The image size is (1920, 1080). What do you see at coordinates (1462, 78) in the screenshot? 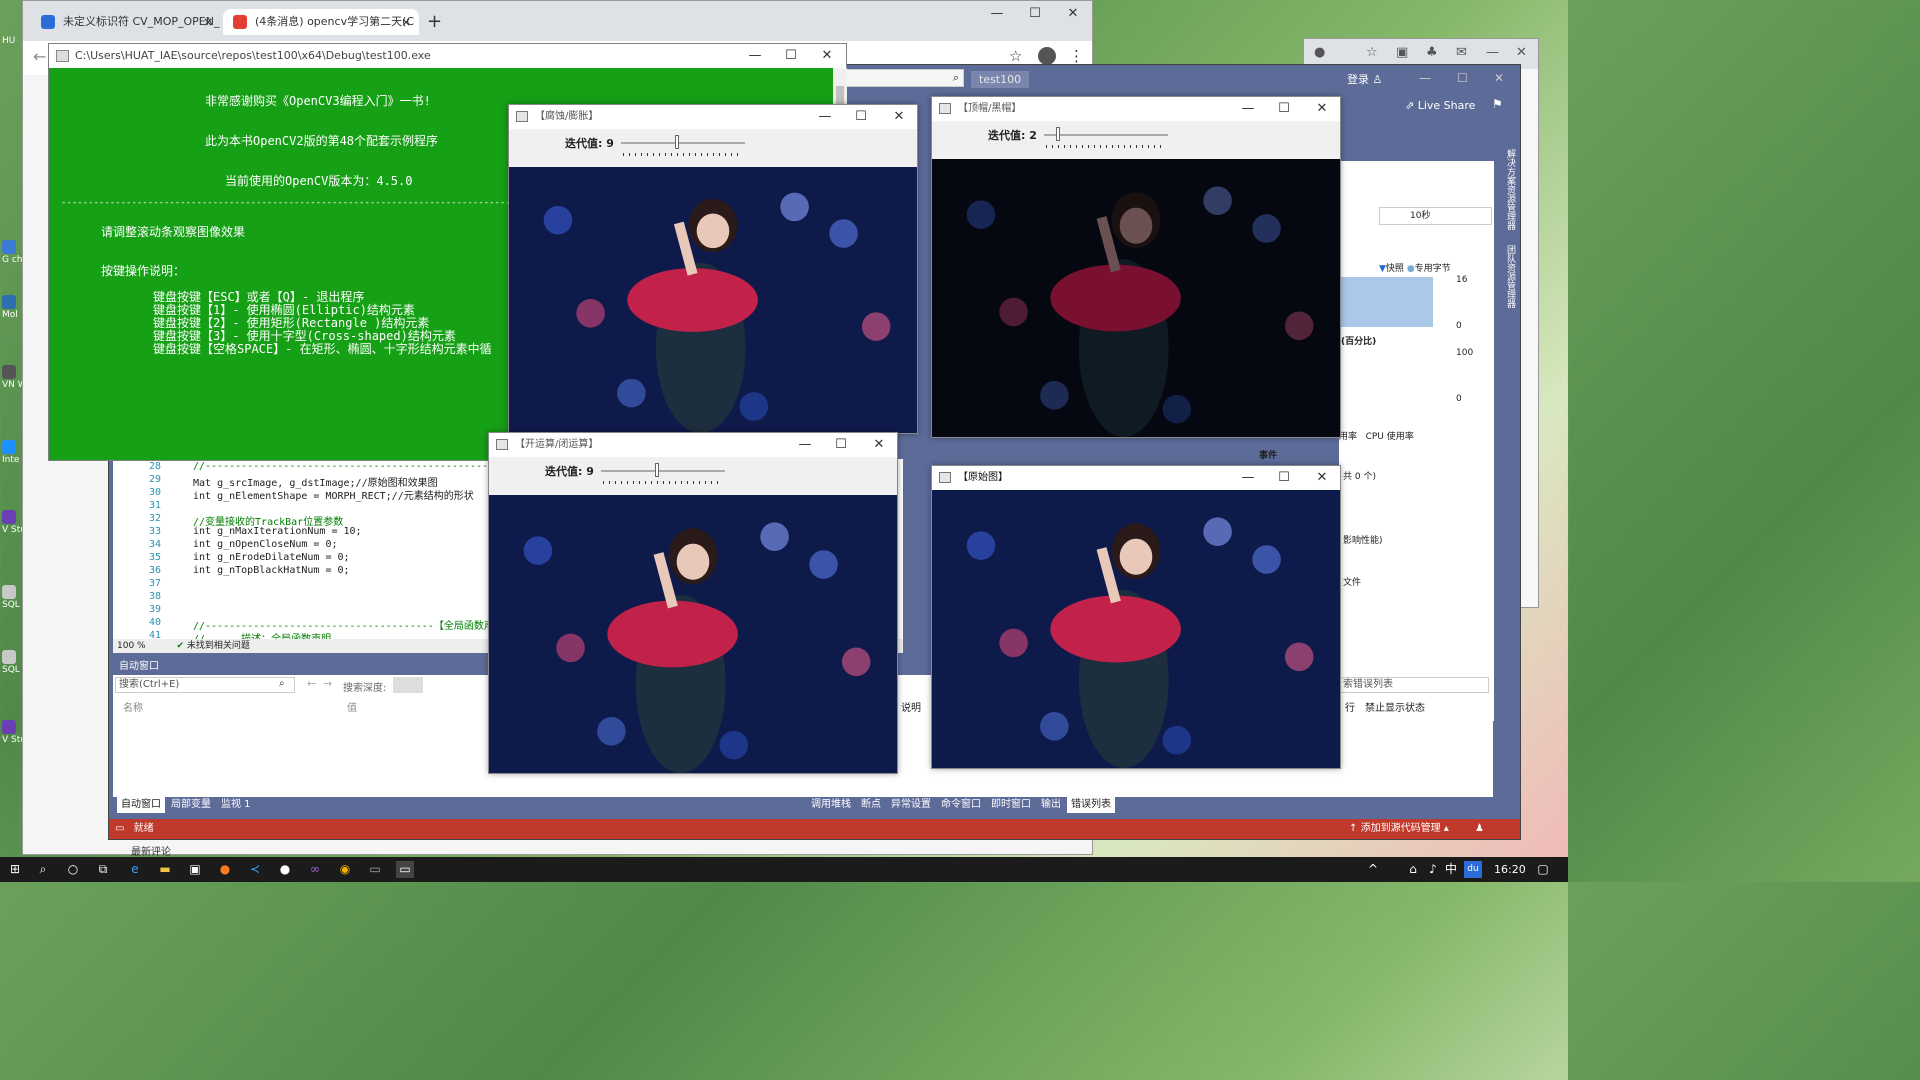
I see `vs-maximize: ☐` at bounding box center [1462, 78].